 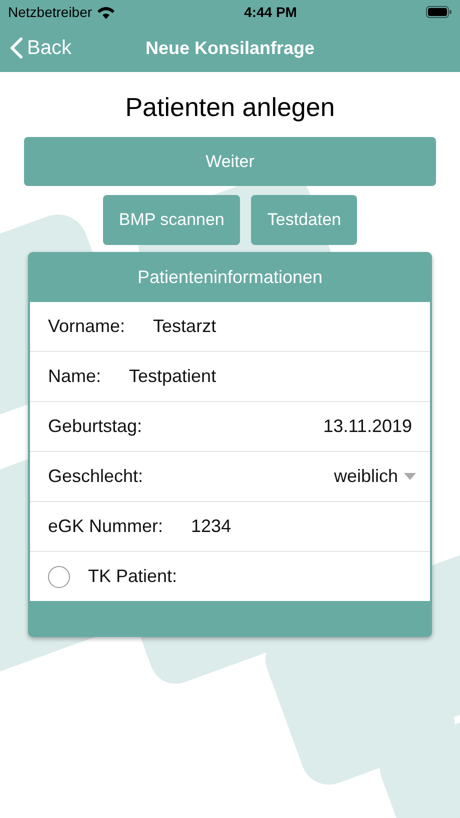 What do you see at coordinates (211, 526) in the screenshot?
I see `input-field: 1234` at bounding box center [211, 526].